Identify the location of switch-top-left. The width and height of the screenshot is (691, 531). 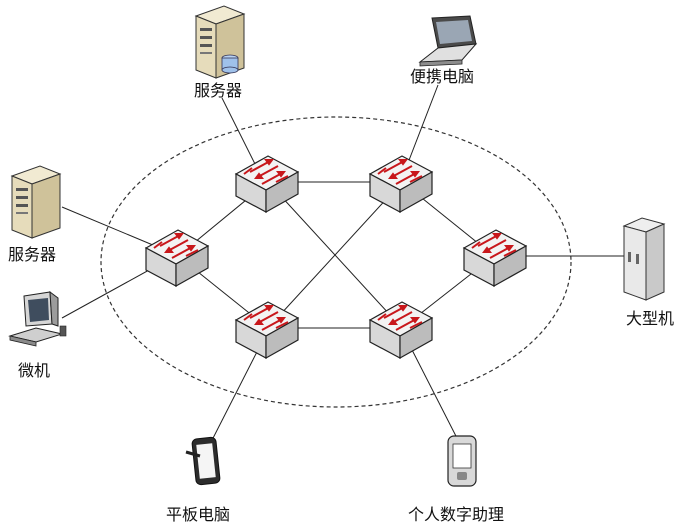
(267, 184).